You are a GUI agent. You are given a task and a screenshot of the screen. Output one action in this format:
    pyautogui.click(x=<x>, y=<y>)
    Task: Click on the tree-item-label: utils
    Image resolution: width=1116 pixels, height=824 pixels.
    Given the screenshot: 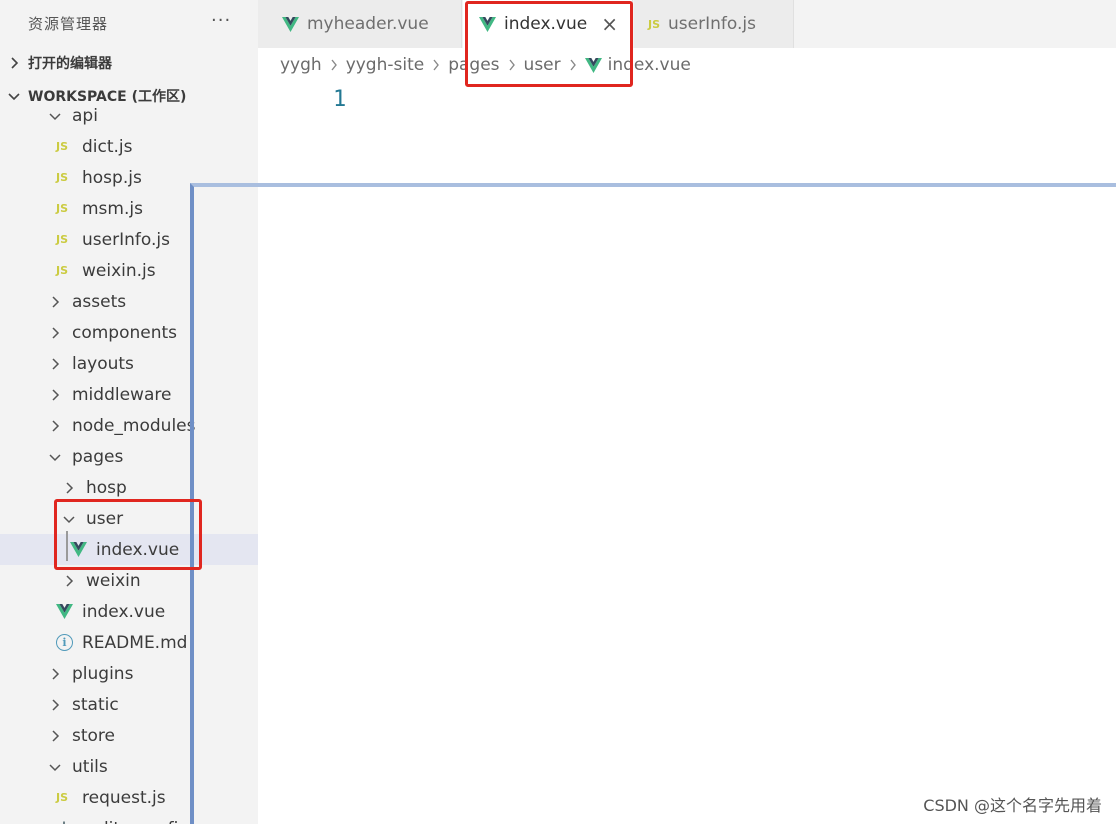 What is the action you would take?
    pyautogui.click(x=90, y=766)
    